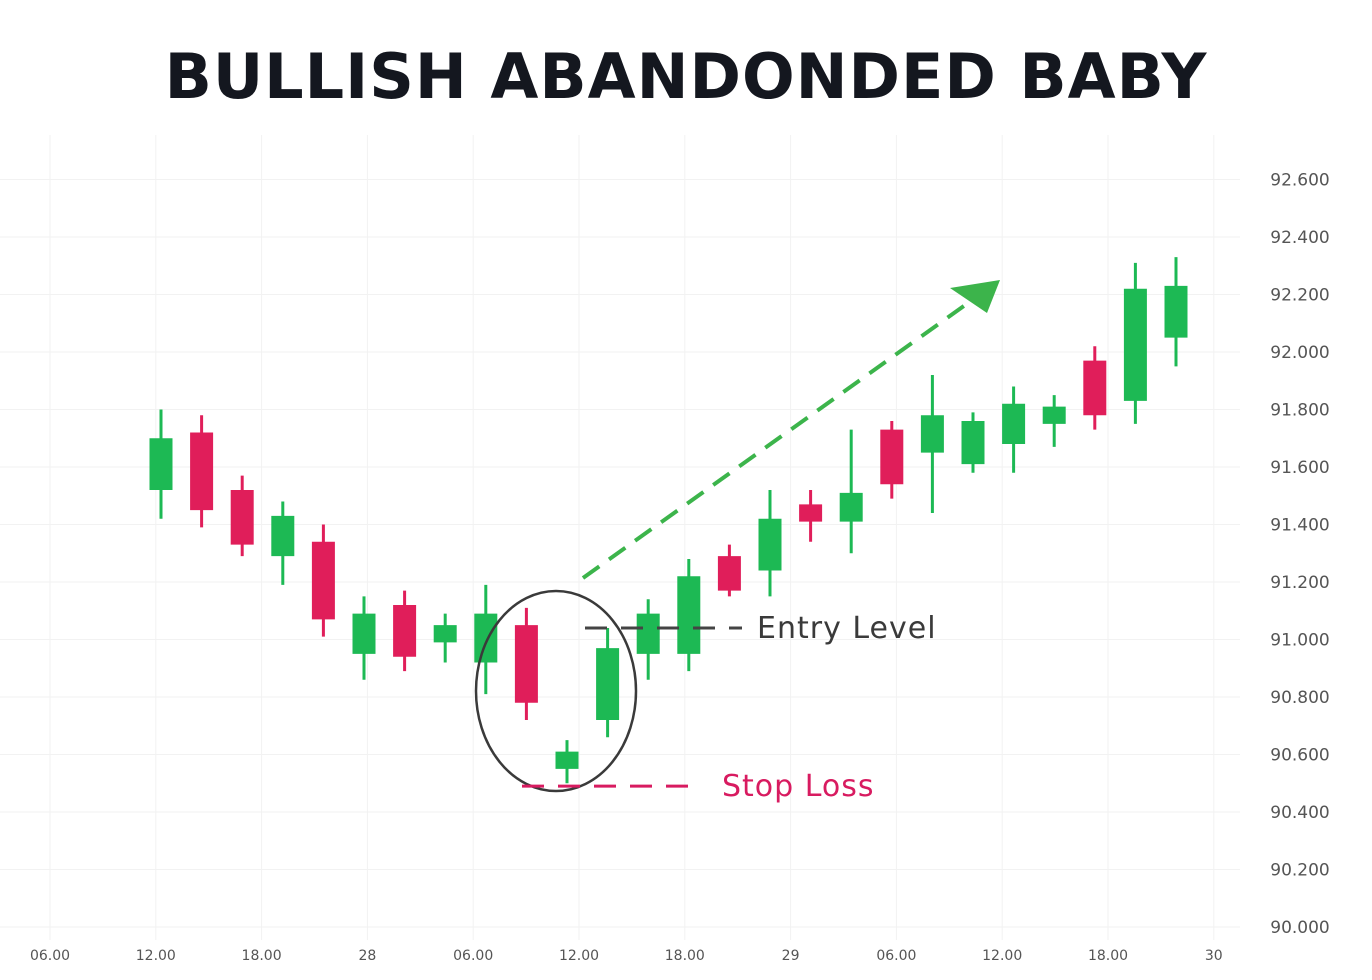 This screenshot has width=1372, height=980. I want to click on y-tick-label: 92.000, so click(1299, 353).